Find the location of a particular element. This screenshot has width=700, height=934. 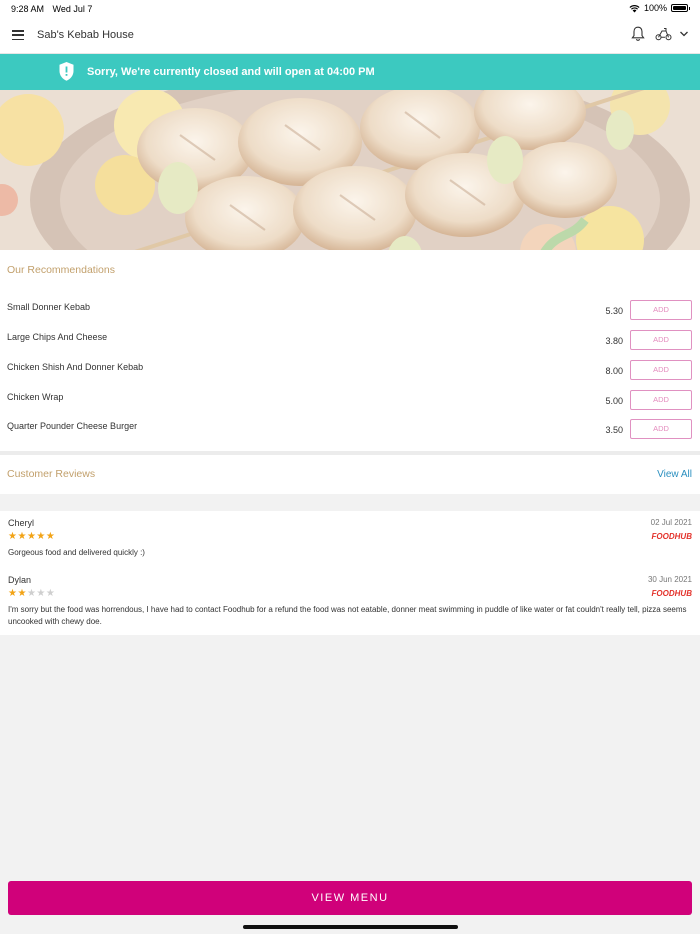

recommendation-item: Chicken Shish And Donner Kebab 8.00 ADD is located at coordinates (350, 375).